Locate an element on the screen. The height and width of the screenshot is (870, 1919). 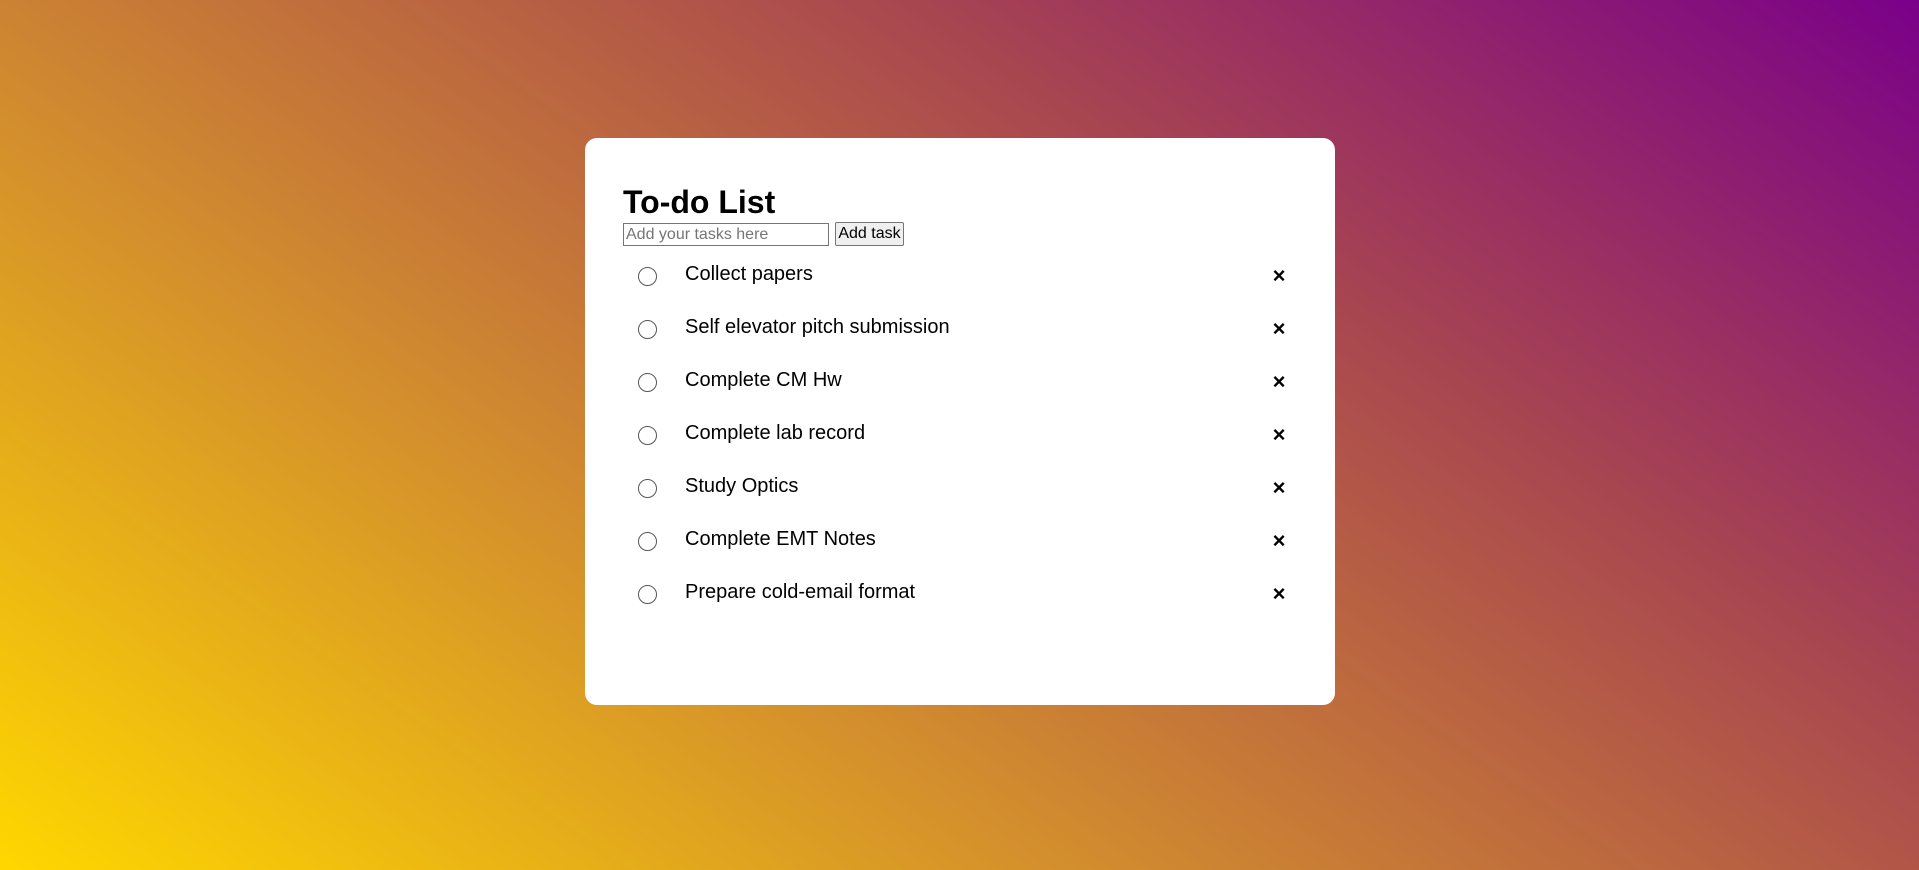
task-label: Complete lab record is located at coordinates (775, 433).